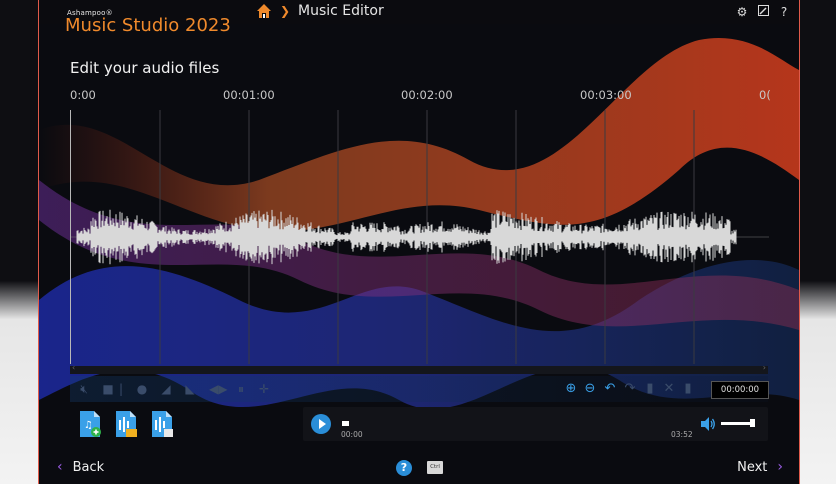 Image resolution: width=836 pixels, height=484 pixels. Describe the element at coordinates (88, 467) in the screenshot. I see `back-label: Back` at that location.